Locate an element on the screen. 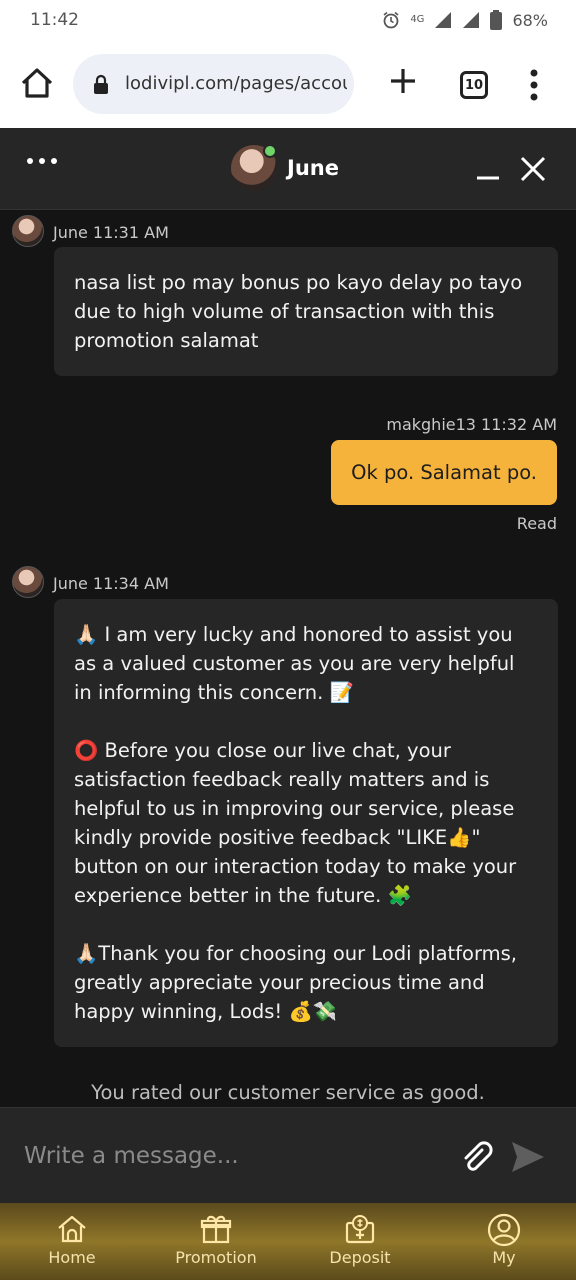 This screenshot has width=576, height=1280. nav-home: Home is located at coordinates (72, 1241).